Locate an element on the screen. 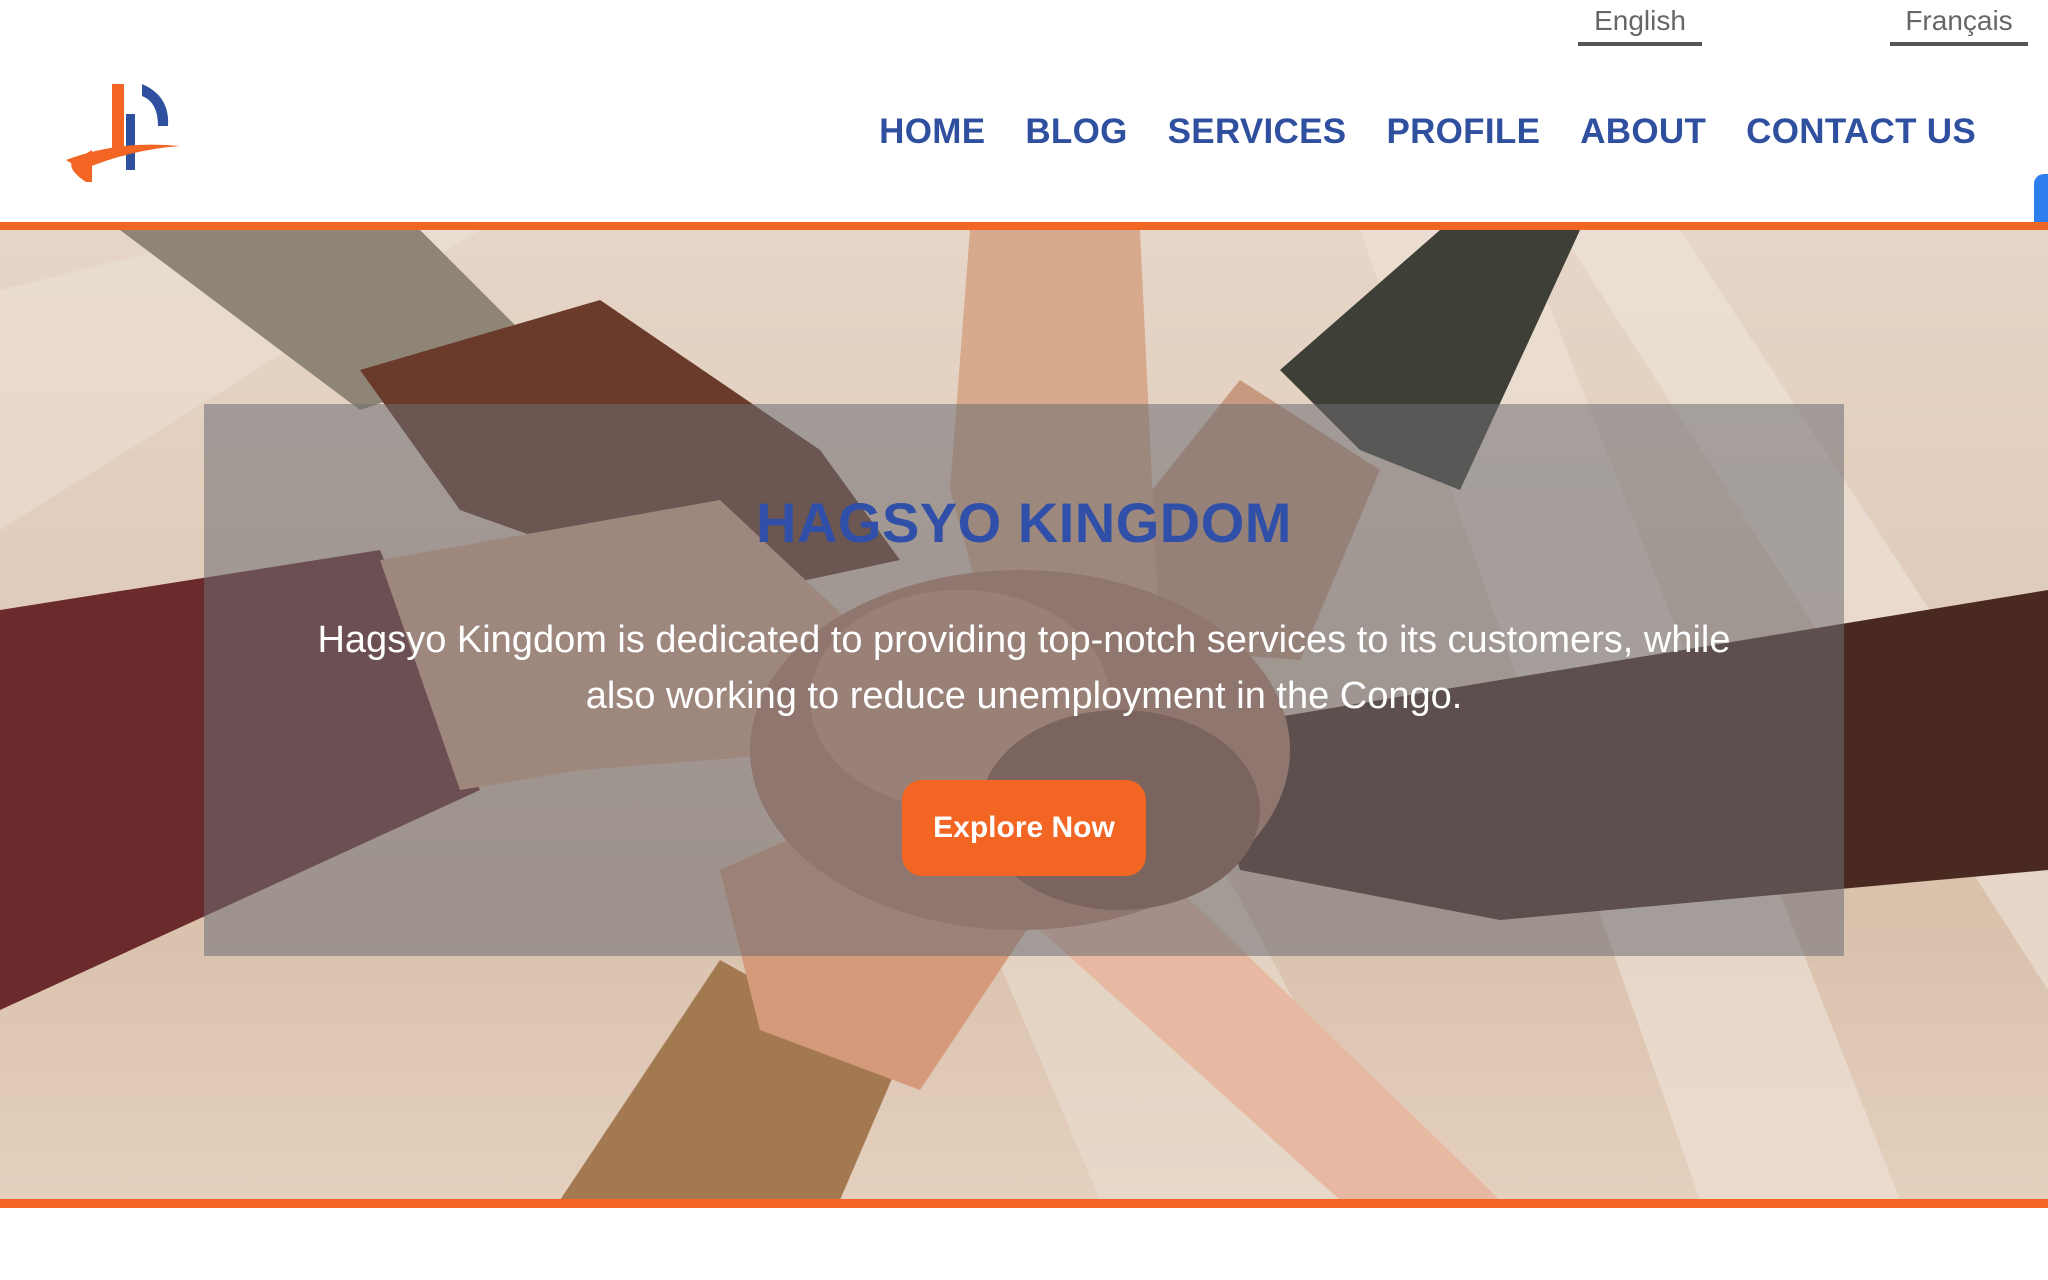  header-divider is located at coordinates (1024, 226).